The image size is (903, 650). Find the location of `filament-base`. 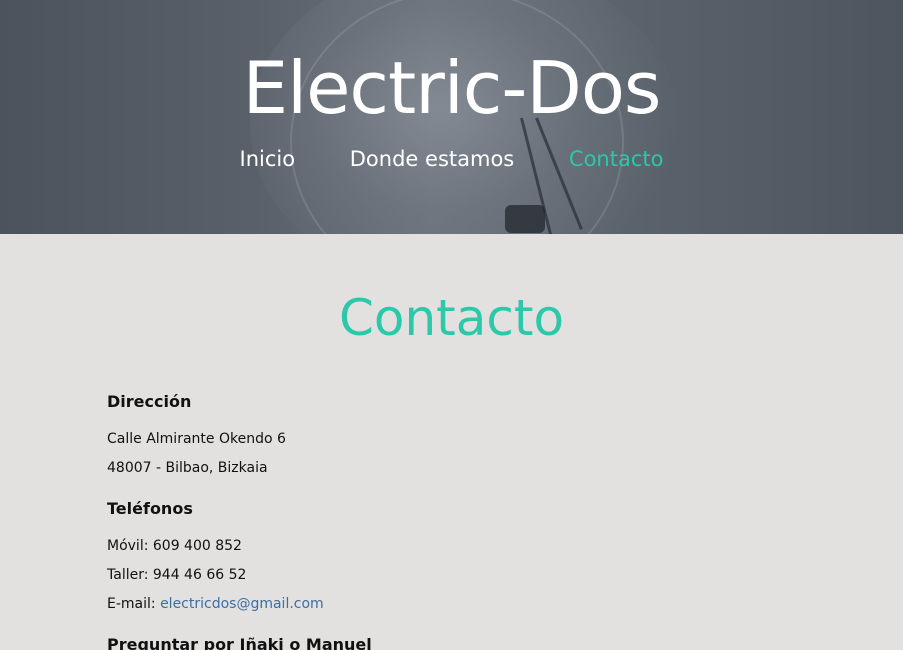

filament-base is located at coordinates (525, 219).